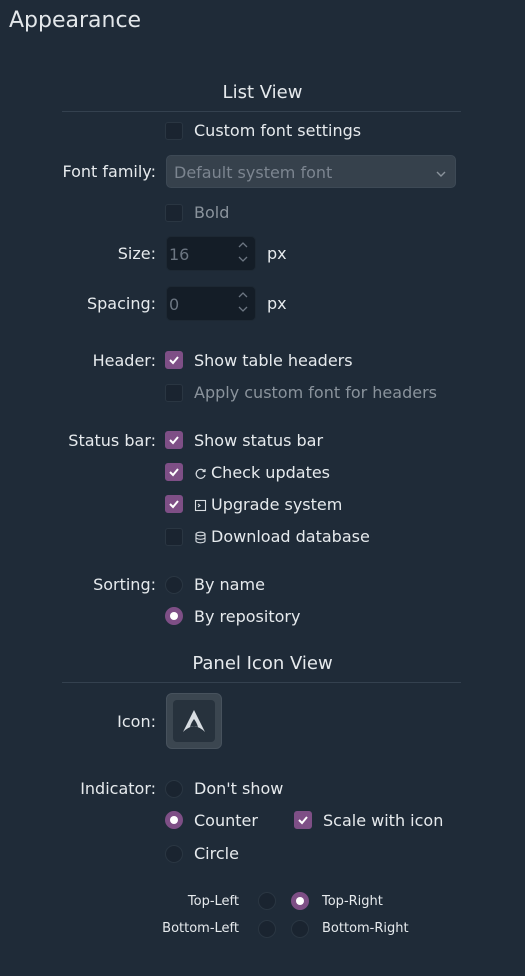 The height and width of the screenshot is (976, 525). What do you see at coordinates (200, 537) in the screenshot?
I see `database-icon` at bounding box center [200, 537].